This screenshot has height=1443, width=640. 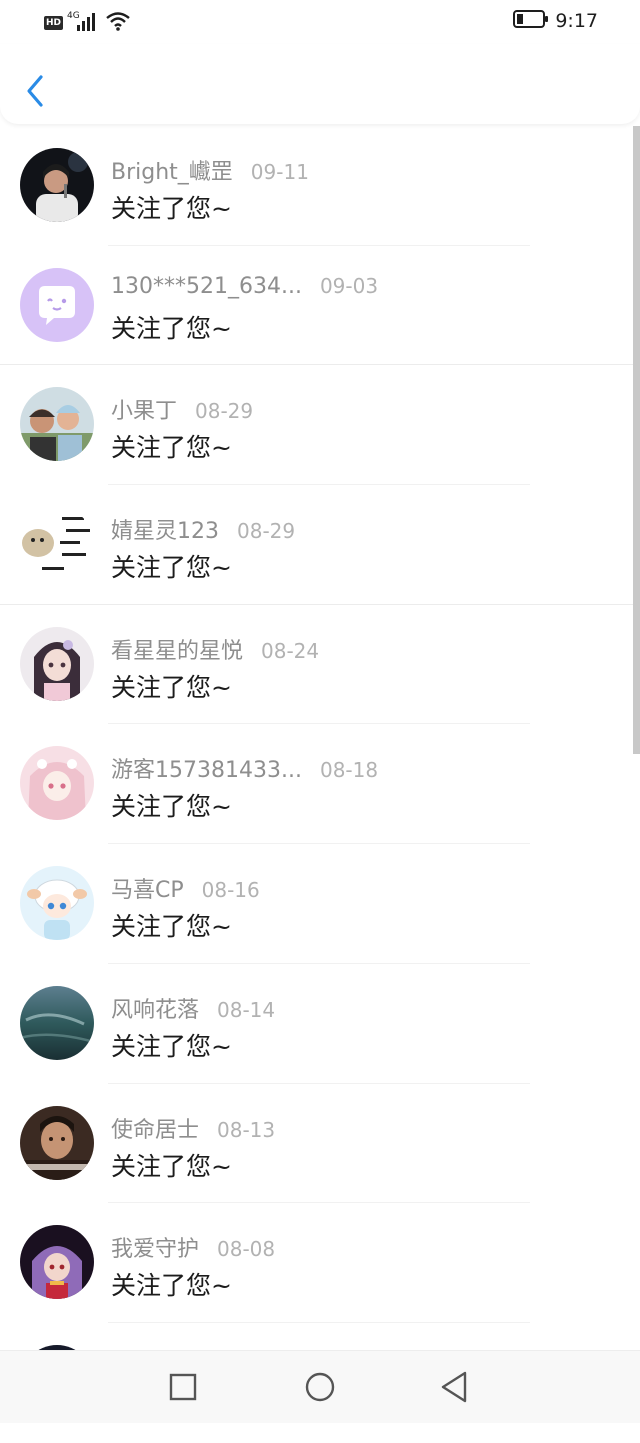 What do you see at coordinates (182, 409) in the screenshot?
I see `name-line: 小果丁 08-29` at bounding box center [182, 409].